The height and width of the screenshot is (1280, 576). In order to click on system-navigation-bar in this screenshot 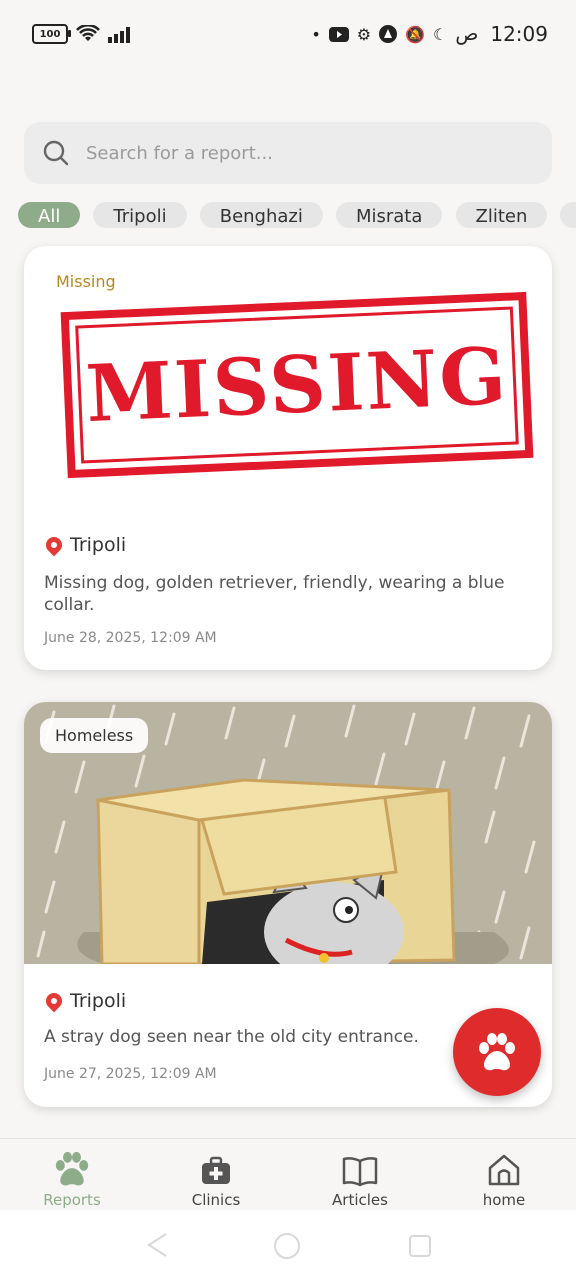, I will do `click(288, 1245)`.